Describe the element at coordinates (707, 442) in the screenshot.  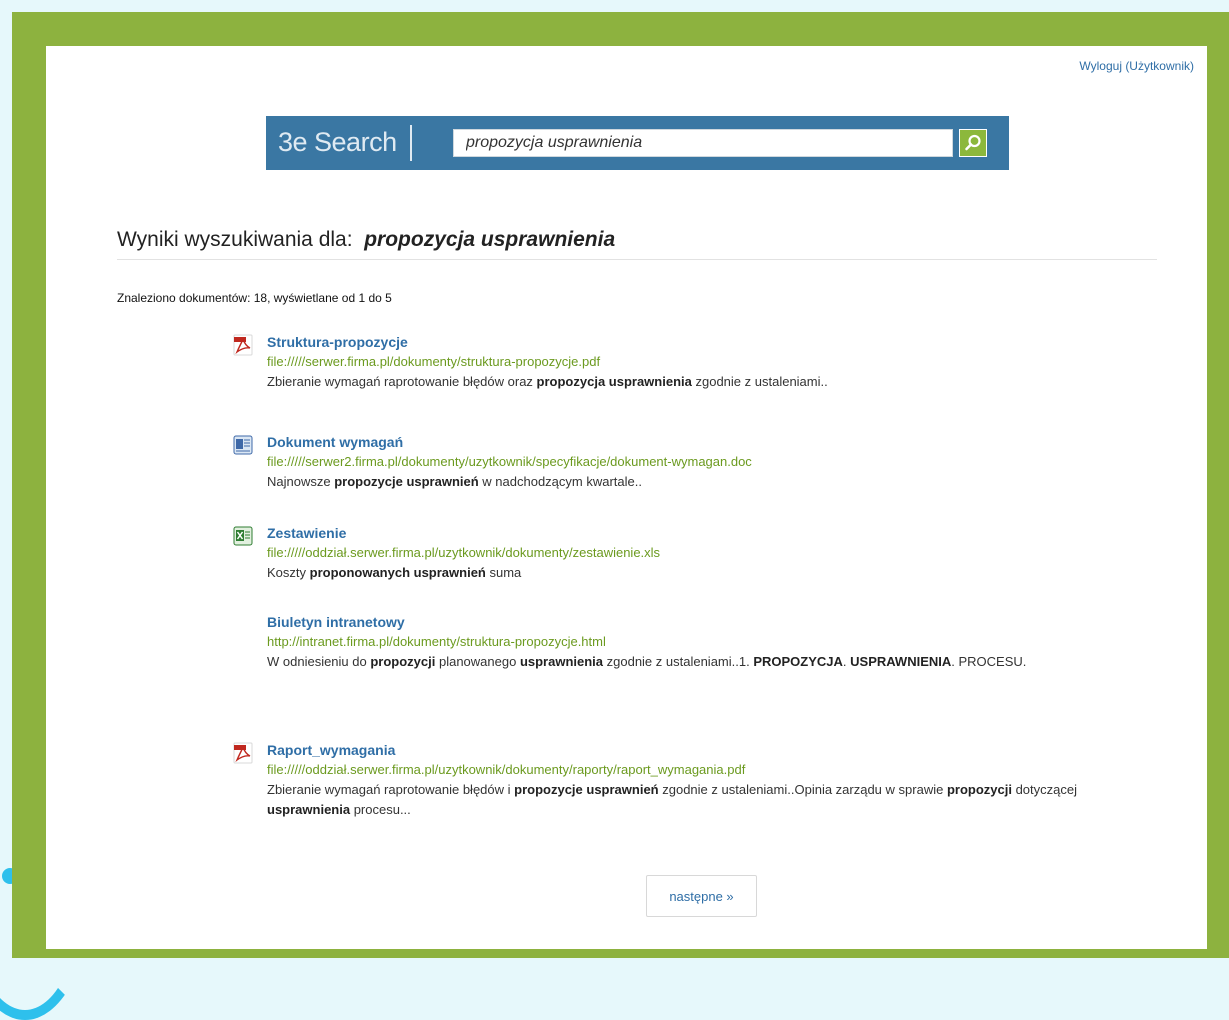
I see `result-title-link: Dokument wymagań` at that location.